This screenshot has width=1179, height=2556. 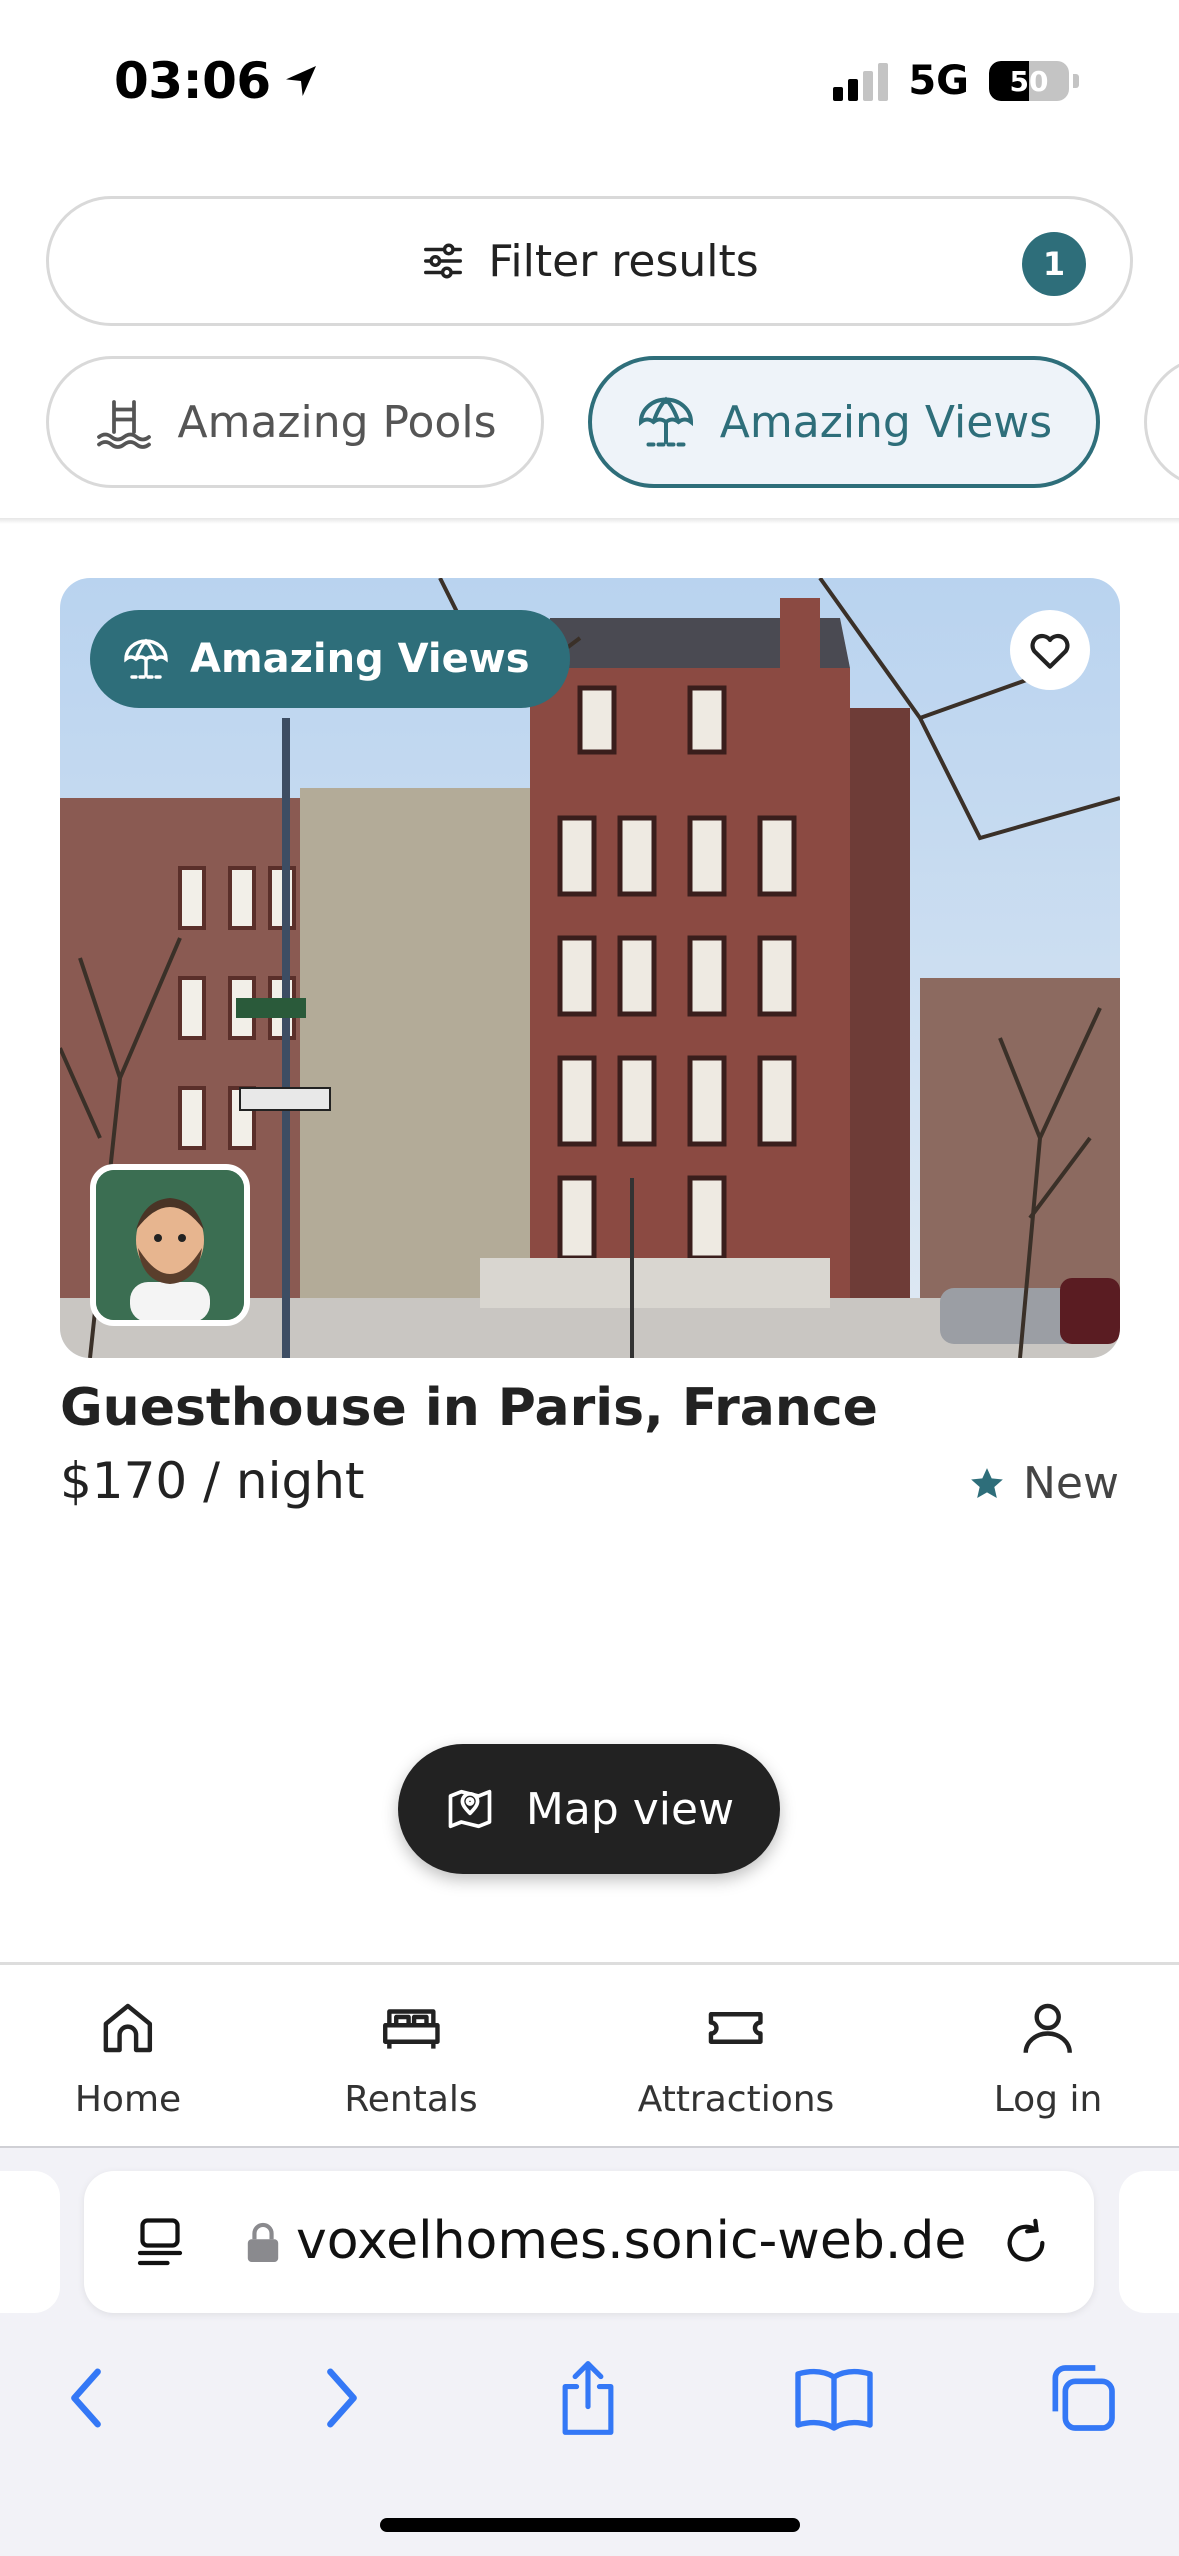 I want to click on chip-amazing-pools: Amazing Pools, so click(x=295, y=422).